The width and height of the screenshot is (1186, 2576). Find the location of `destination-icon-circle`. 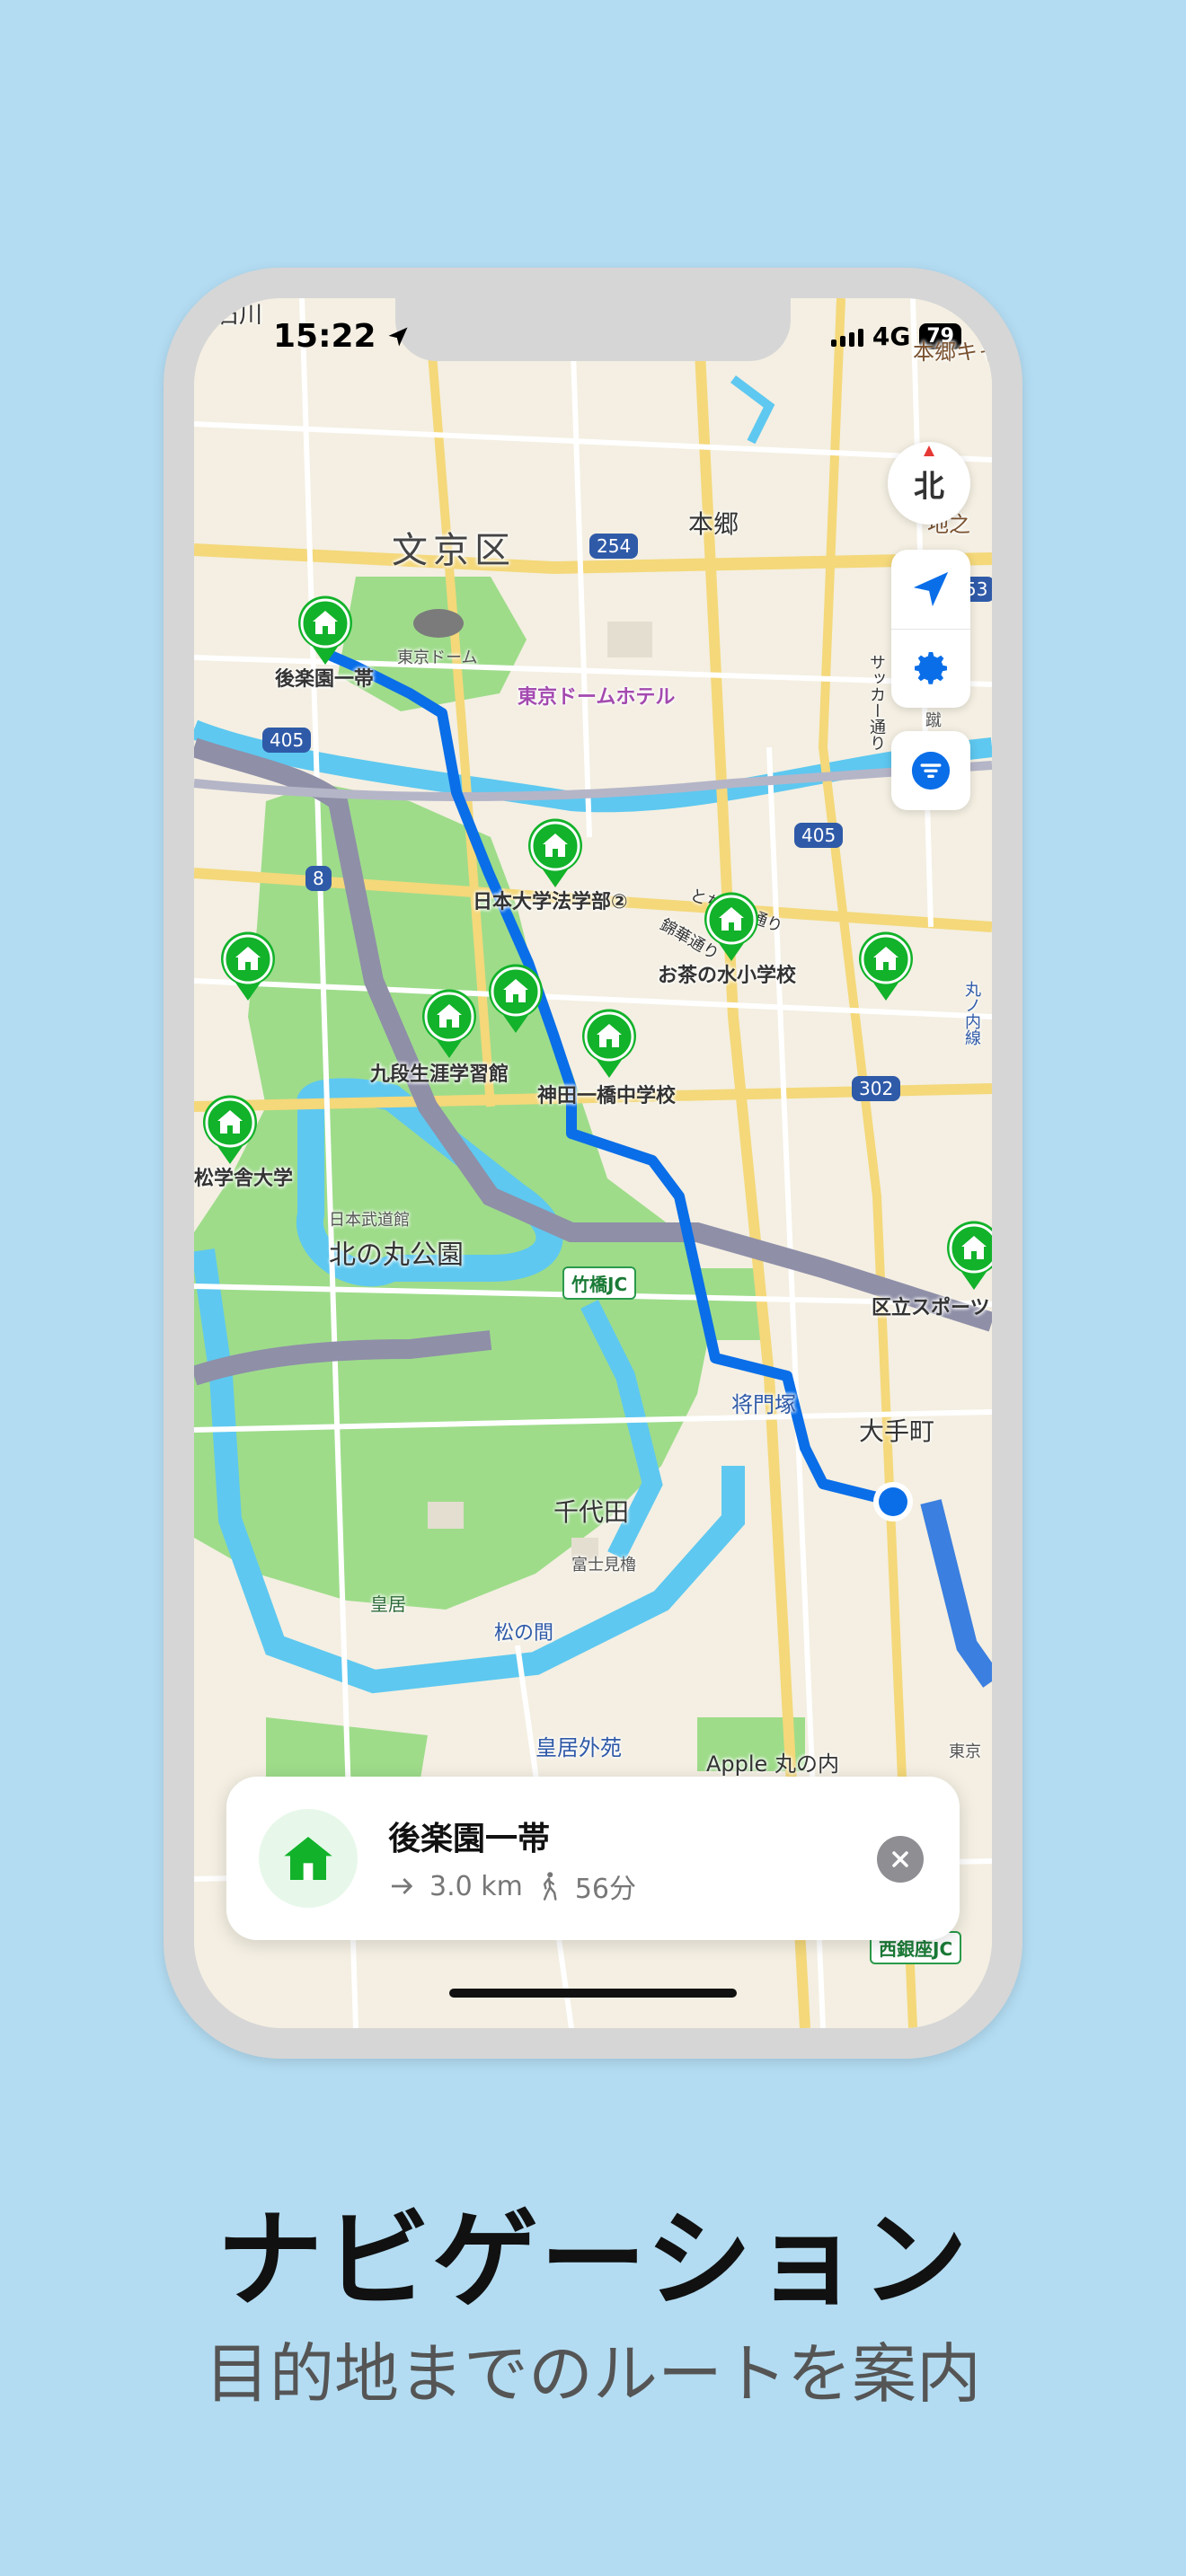

destination-icon-circle is located at coordinates (308, 1858).